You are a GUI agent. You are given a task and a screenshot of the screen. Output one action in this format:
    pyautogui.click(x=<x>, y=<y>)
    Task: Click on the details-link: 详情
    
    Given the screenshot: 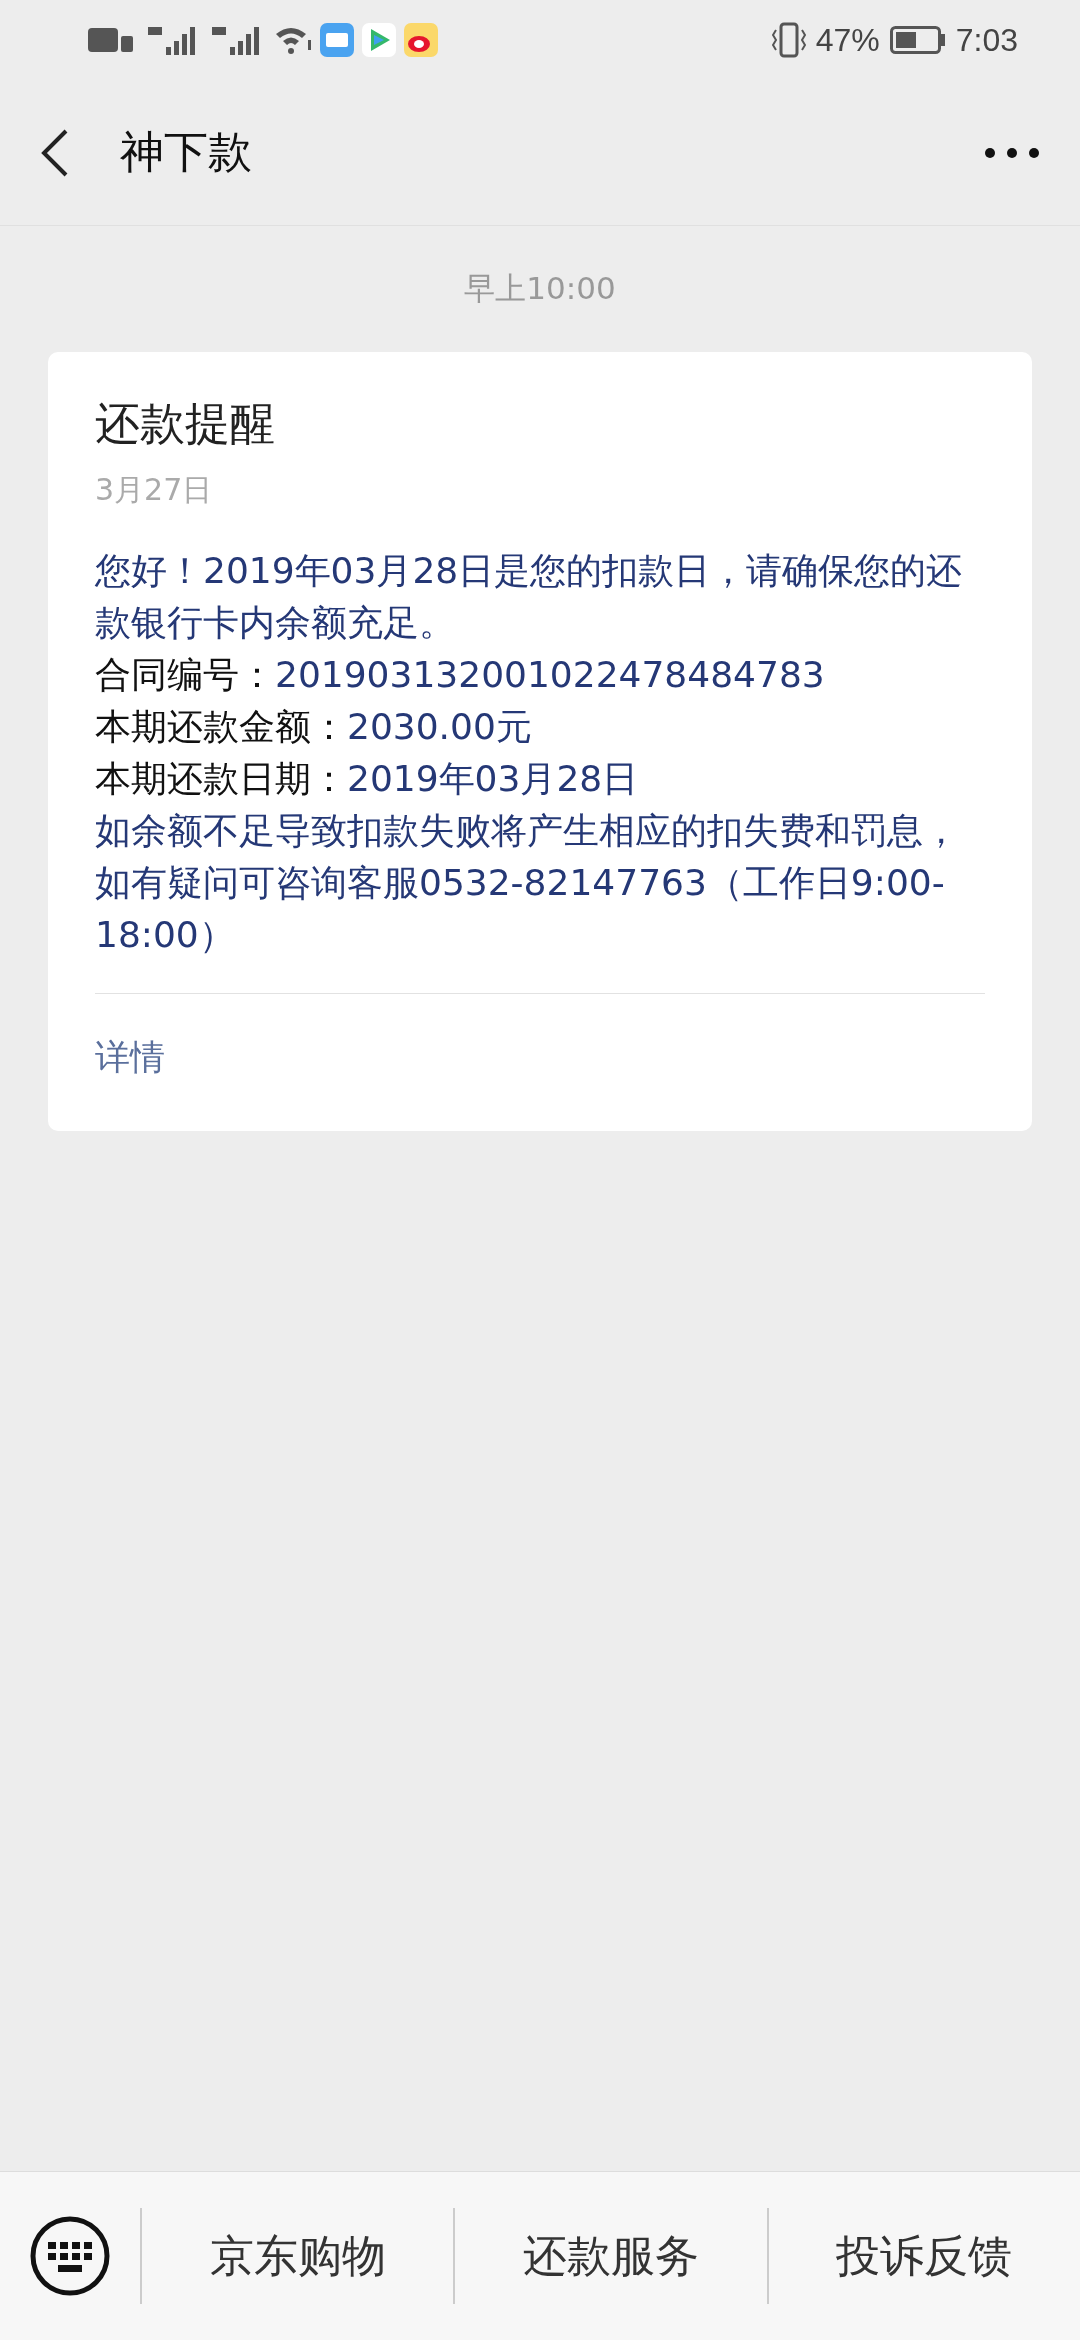 What is the action you would take?
    pyautogui.click(x=130, y=1057)
    